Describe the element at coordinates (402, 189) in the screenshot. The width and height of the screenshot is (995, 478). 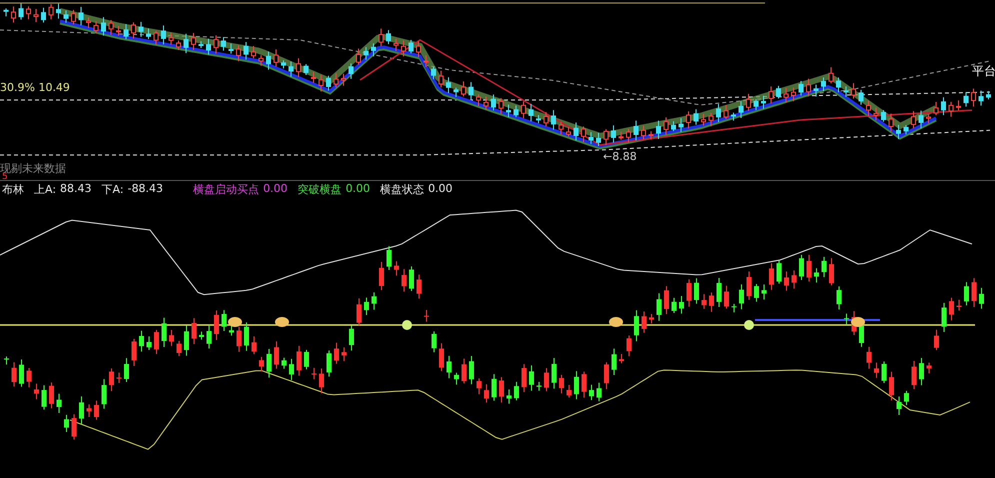
I see `indicator-name: 横盘状态` at that location.